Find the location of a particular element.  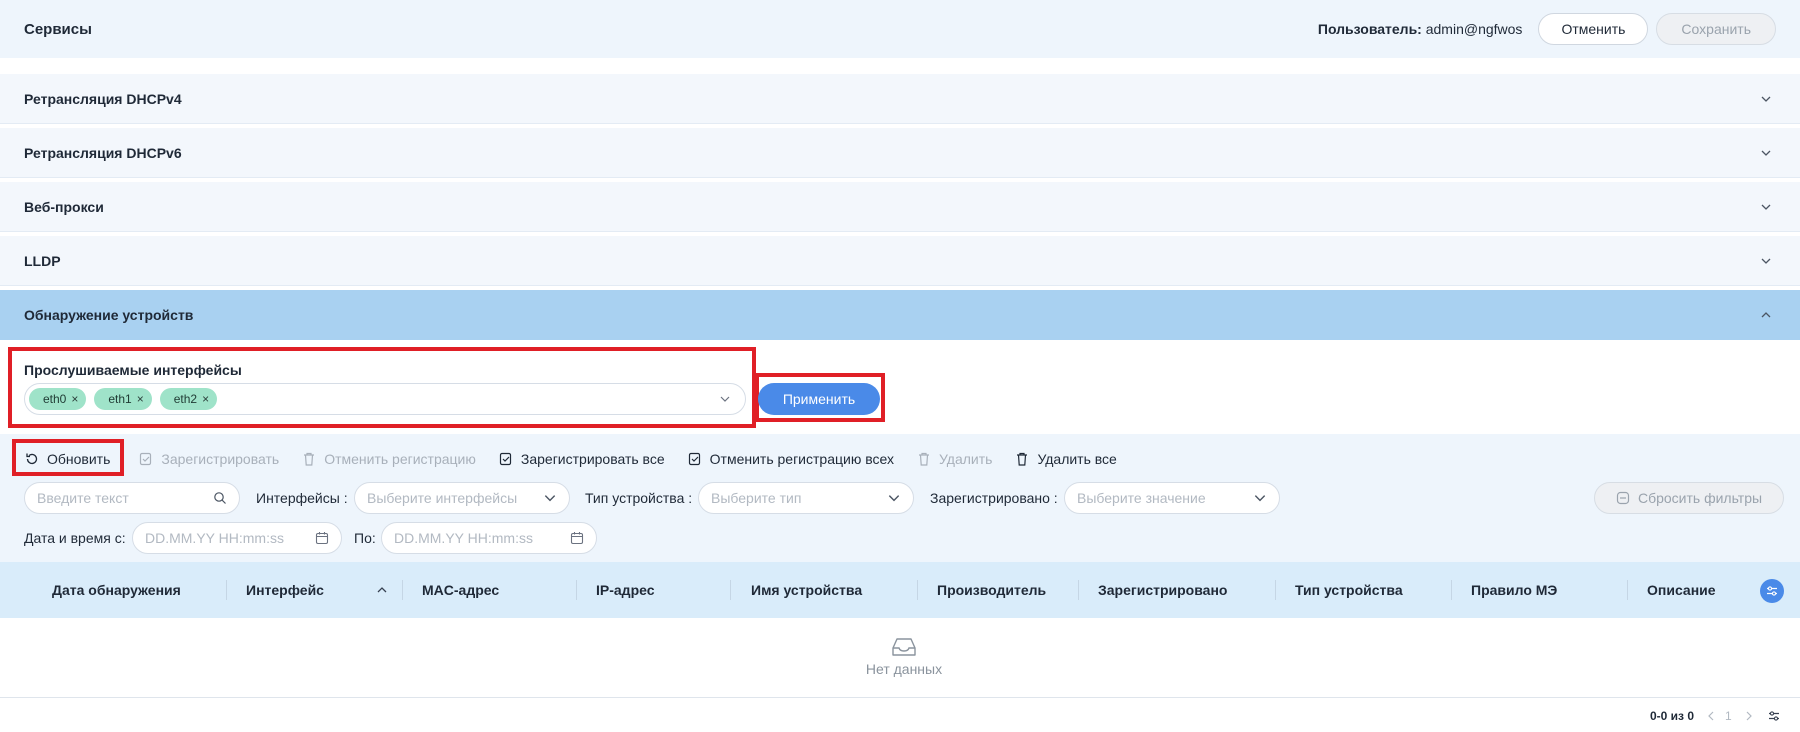

unregister-all-label: Отменить регистрацию всех is located at coordinates (801, 459).